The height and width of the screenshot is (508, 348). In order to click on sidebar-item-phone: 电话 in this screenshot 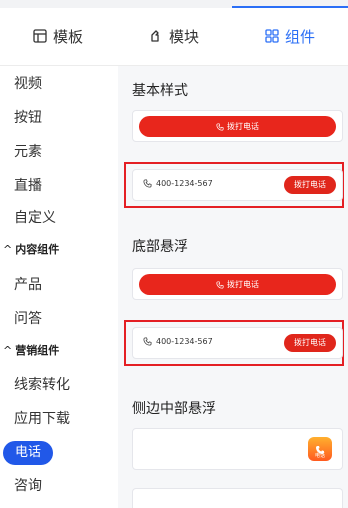, I will do `click(28, 453)`.